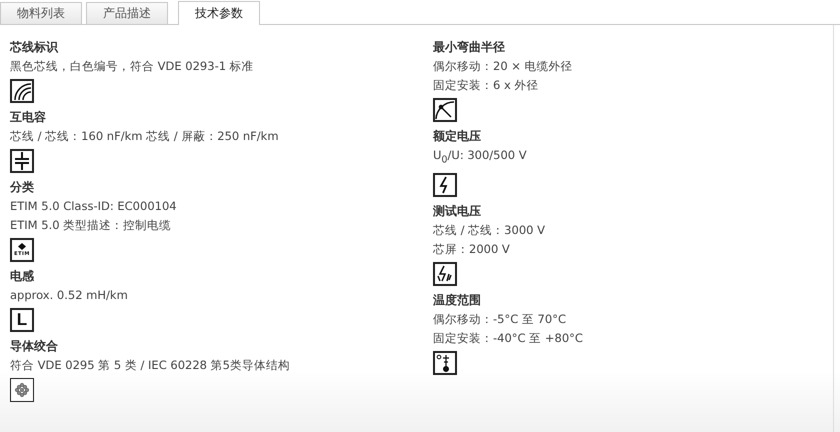 The width and height of the screenshot is (840, 432). Describe the element at coordinates (93, 206) in the screenshot. I see `spec-value: ETIM 5.0 Class-ID: EC000104` at that location.